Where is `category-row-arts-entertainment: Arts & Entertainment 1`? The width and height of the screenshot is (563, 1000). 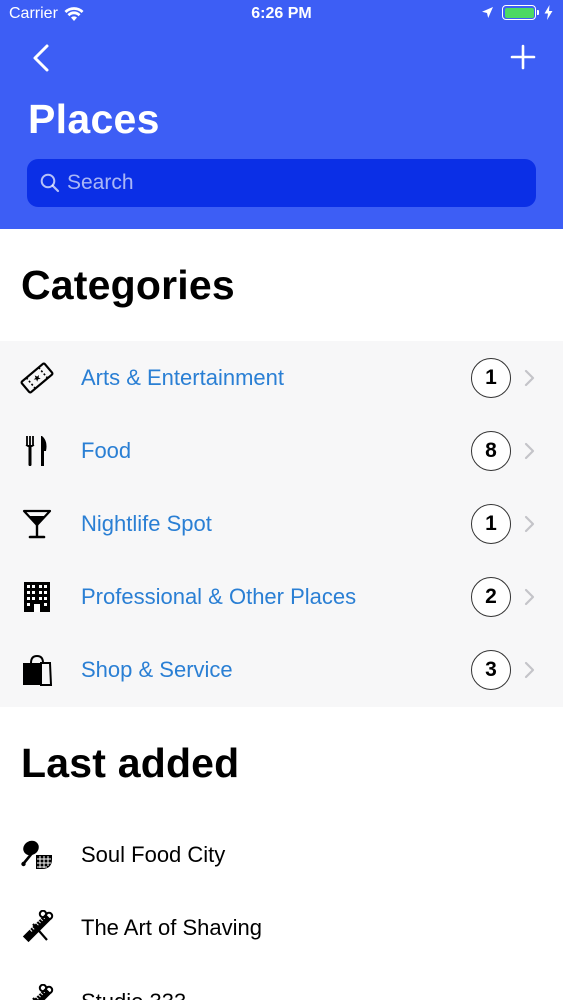
category-row-arts-entertainment: Arts & Entertainment 1 is located at coordinates (281, 377).